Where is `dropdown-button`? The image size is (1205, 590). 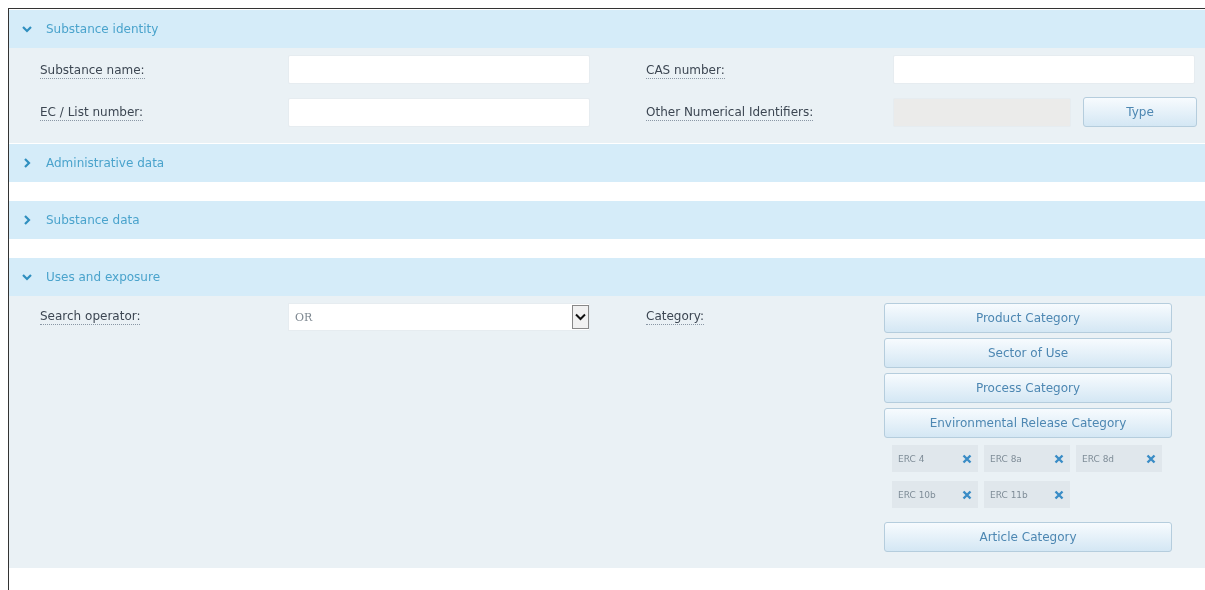 dropdown-button is located at coordinates (580, 317).